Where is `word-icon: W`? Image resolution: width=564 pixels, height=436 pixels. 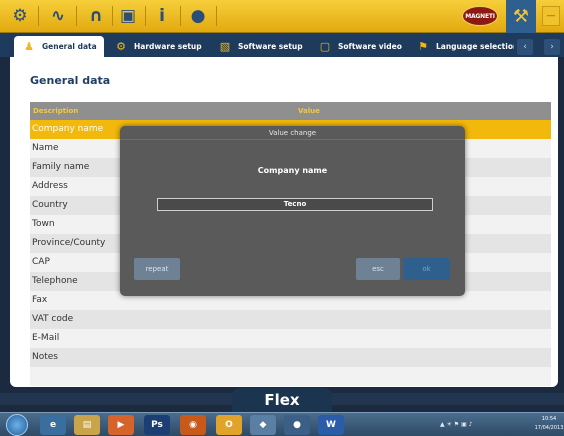 word-icon: W is located at coordinates (331, 425).